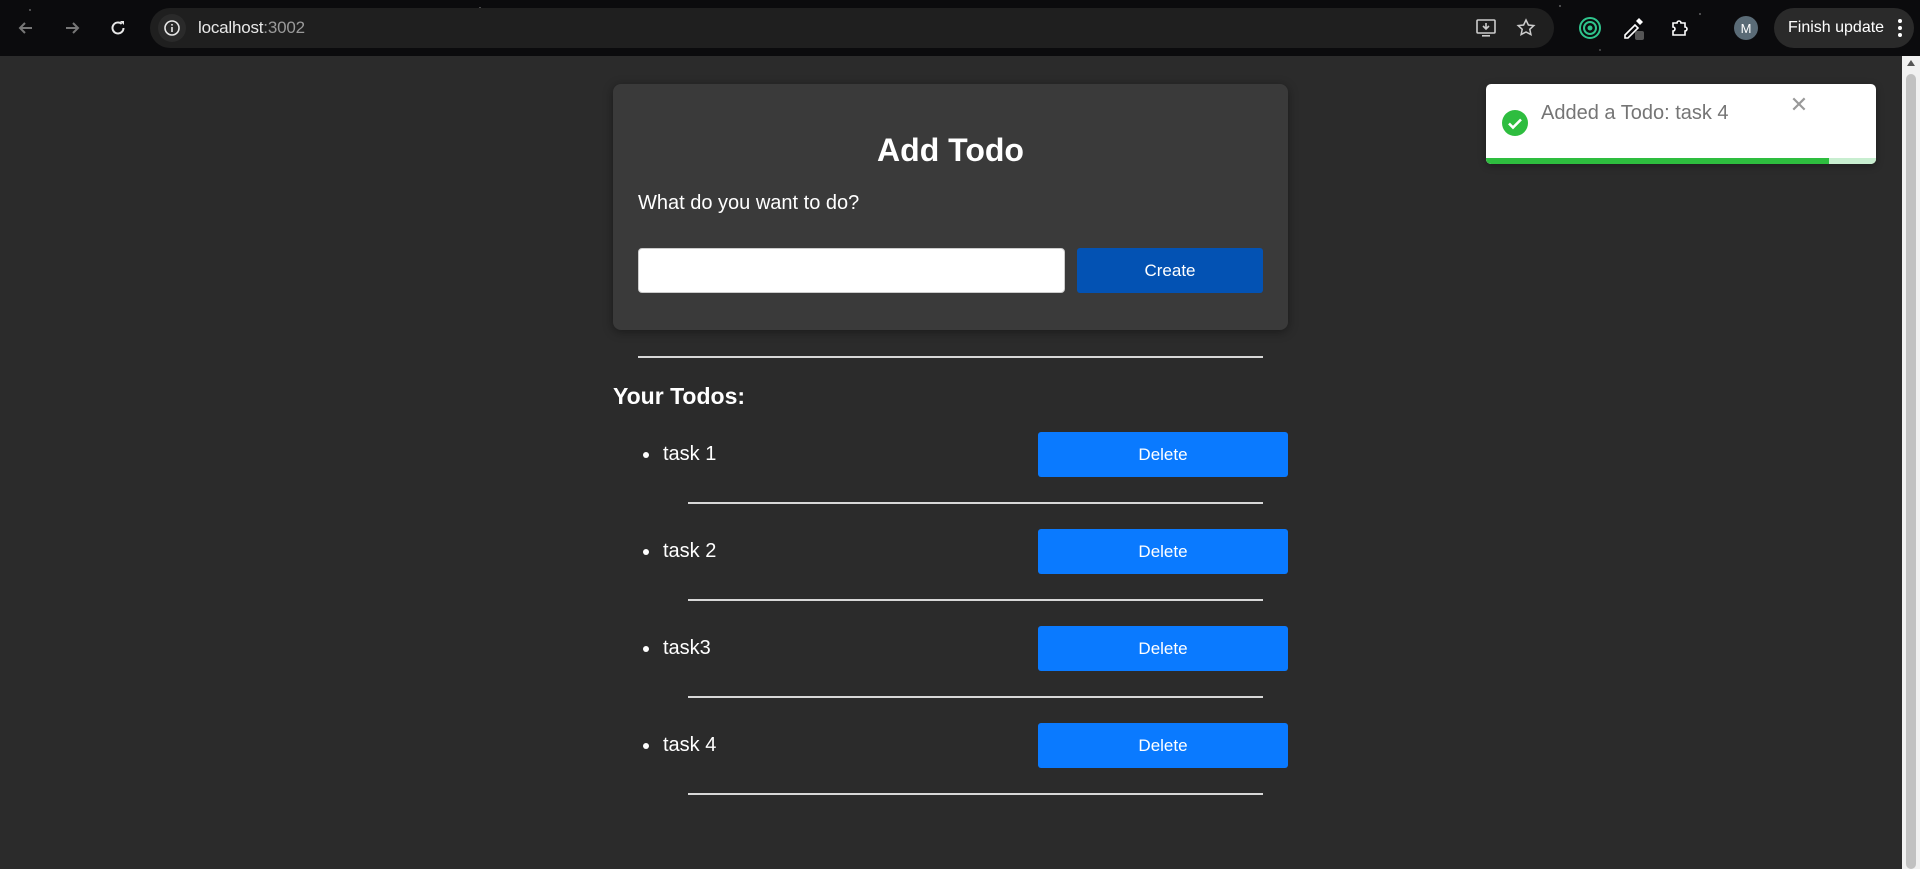 The width and height of the screenshot is (1920, 869). I want to click on reload-icon, so click(118, 28).